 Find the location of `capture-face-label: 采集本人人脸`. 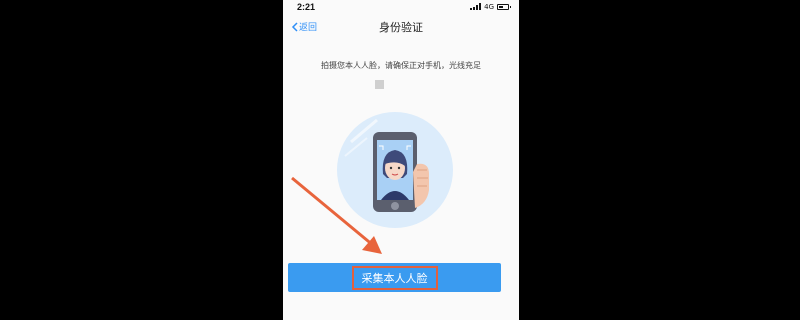

capture-face-label: 采集本人人脸 is located at coordinates (394, 277).